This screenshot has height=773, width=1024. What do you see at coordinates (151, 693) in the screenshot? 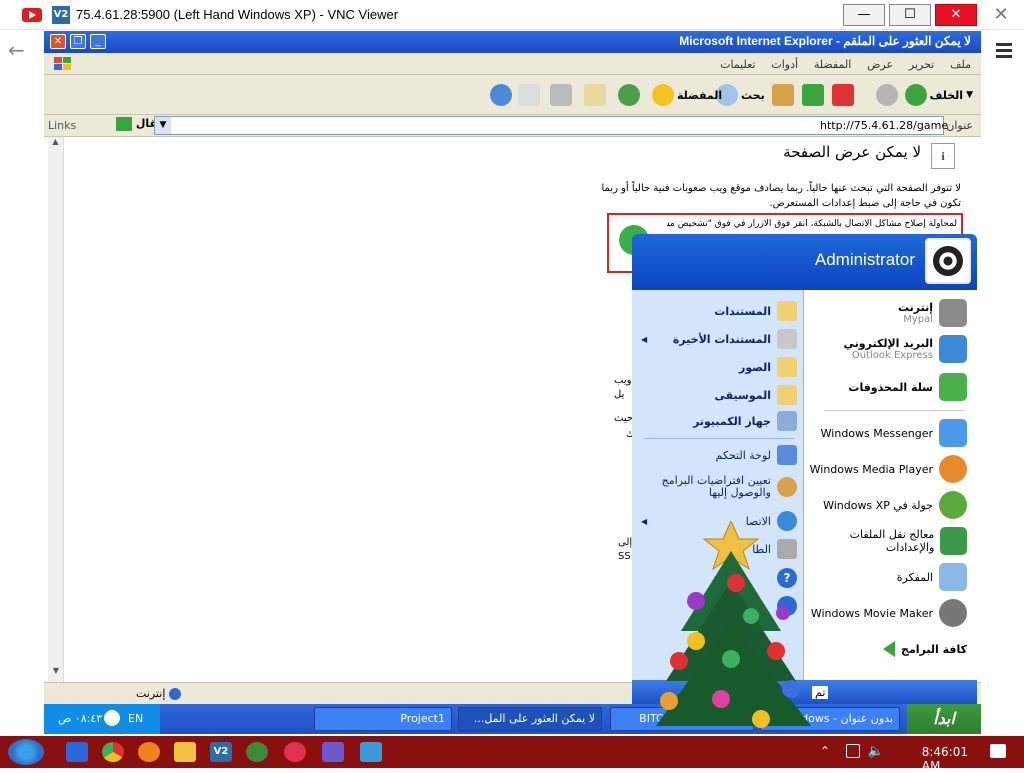
I see `zone-text: إنترنت` at bounding box center [151, 693].